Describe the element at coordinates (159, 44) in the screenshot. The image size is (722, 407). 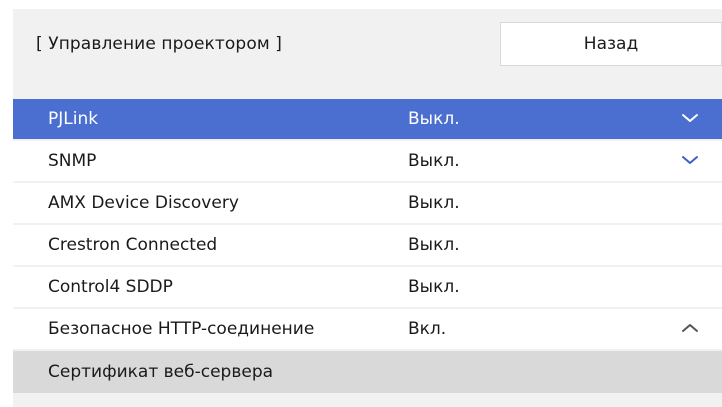
I see `page-title: [ Управление проектором ]` at that location.